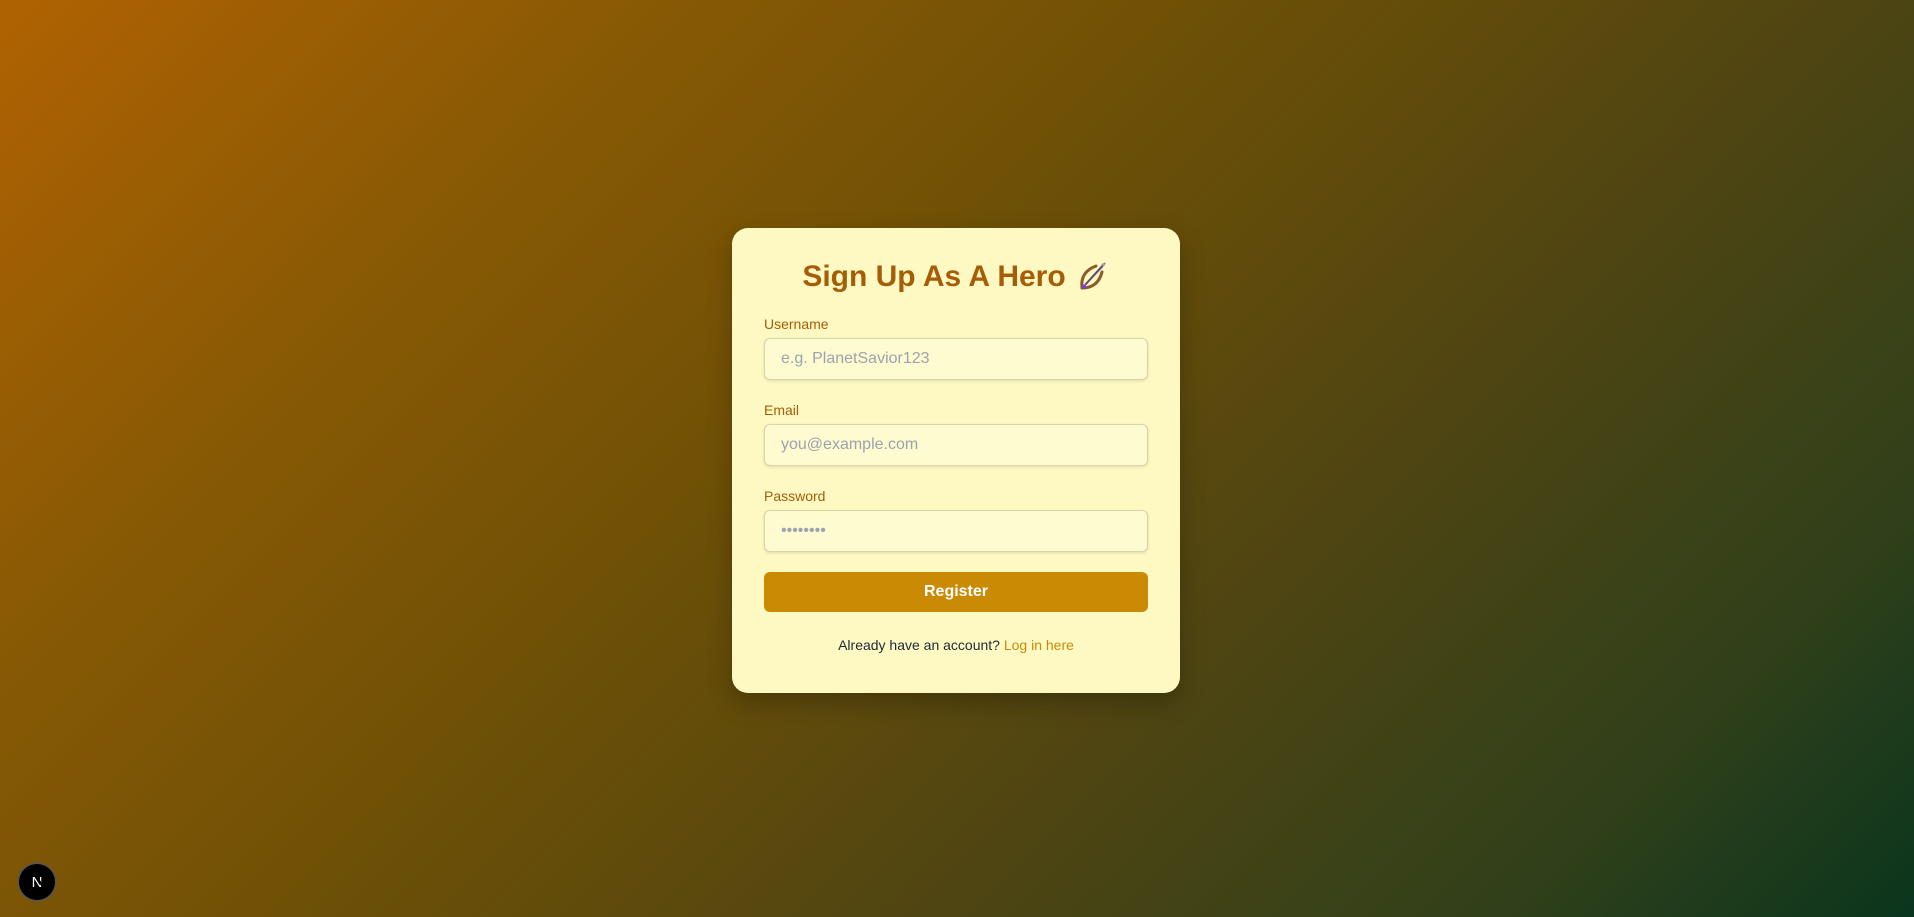  I want to click on email-input, so click(956, 445).